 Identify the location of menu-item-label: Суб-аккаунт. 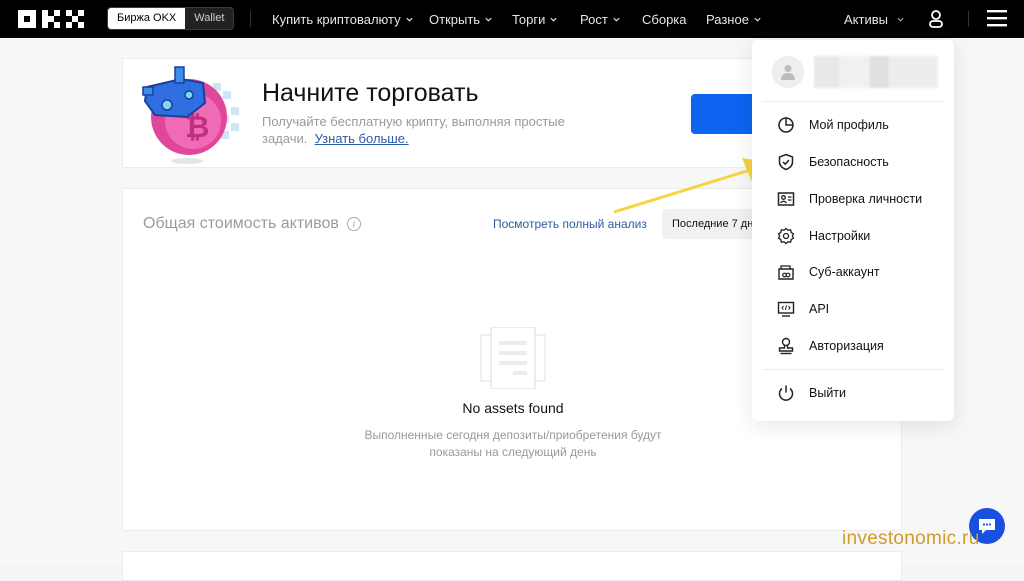
(844, 272).